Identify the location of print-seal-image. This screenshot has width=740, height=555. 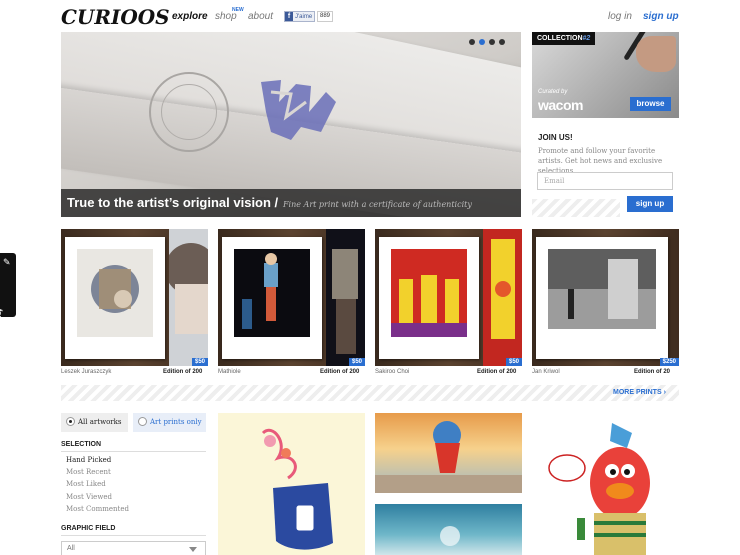
(298, 110).